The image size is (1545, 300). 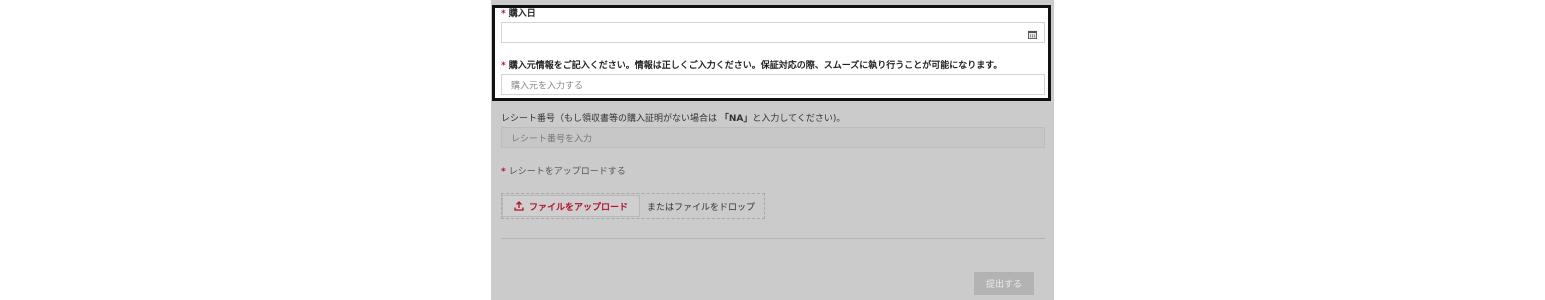 What do you see at coordinates (1004, 283) in the screenshot?
I see `submit-button: 提出する` at bounding box center [1004, 283].